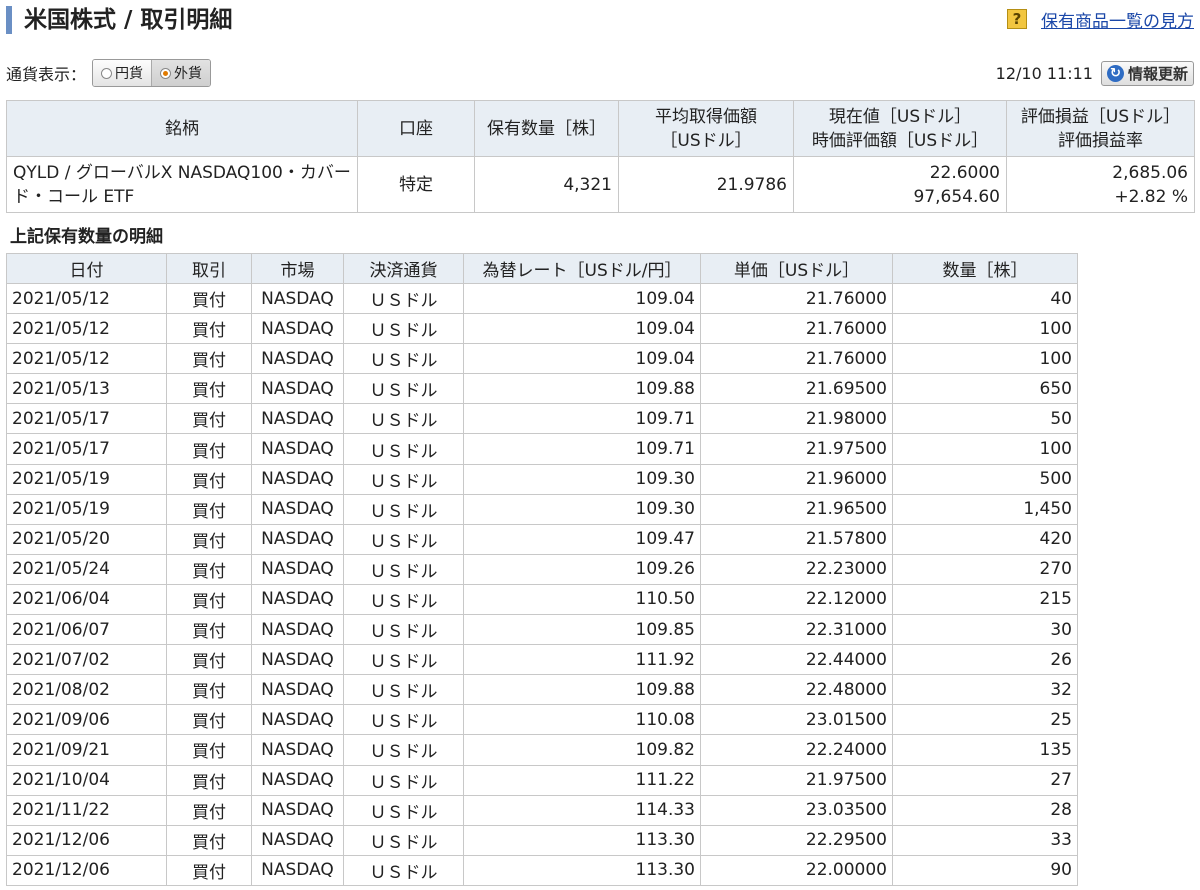  What do you see at coordinates (582, 389) in the screenshot?
I see `cell-fx-rate: 109.88` at bounding box center [582, 389].